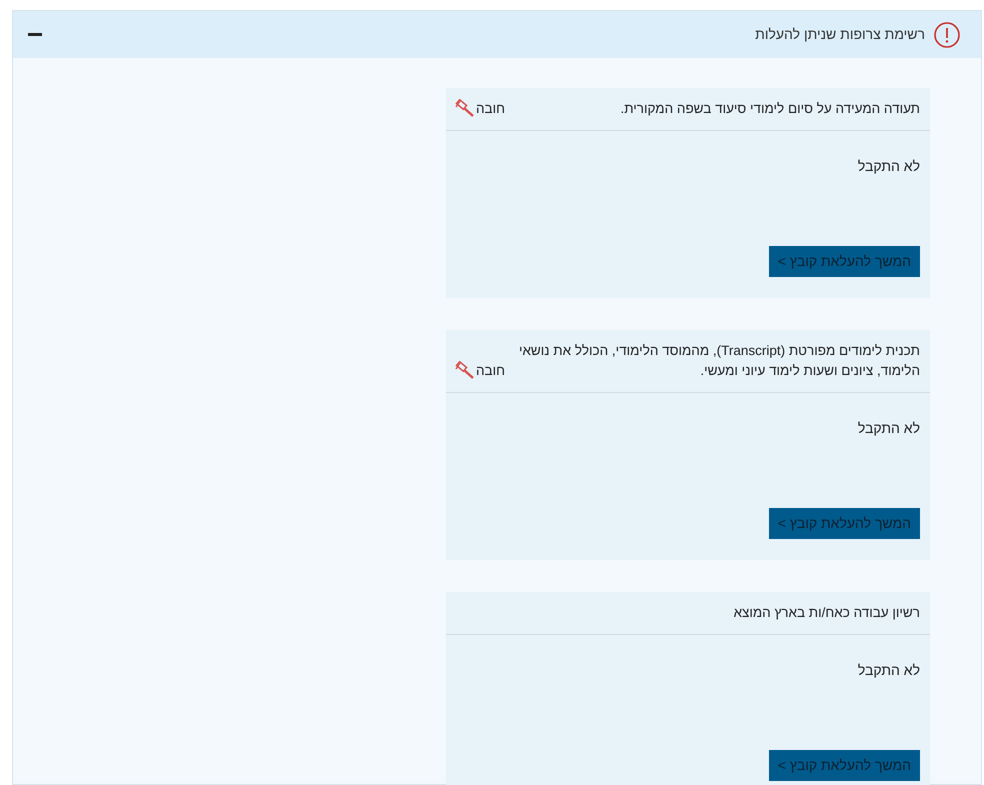 This screenshot has height=785, width=984. Describe the element at coordinates (840, 34) in the screenshot. I see `panel-title: רשימת צרופות שניתן להעלות` at that location.